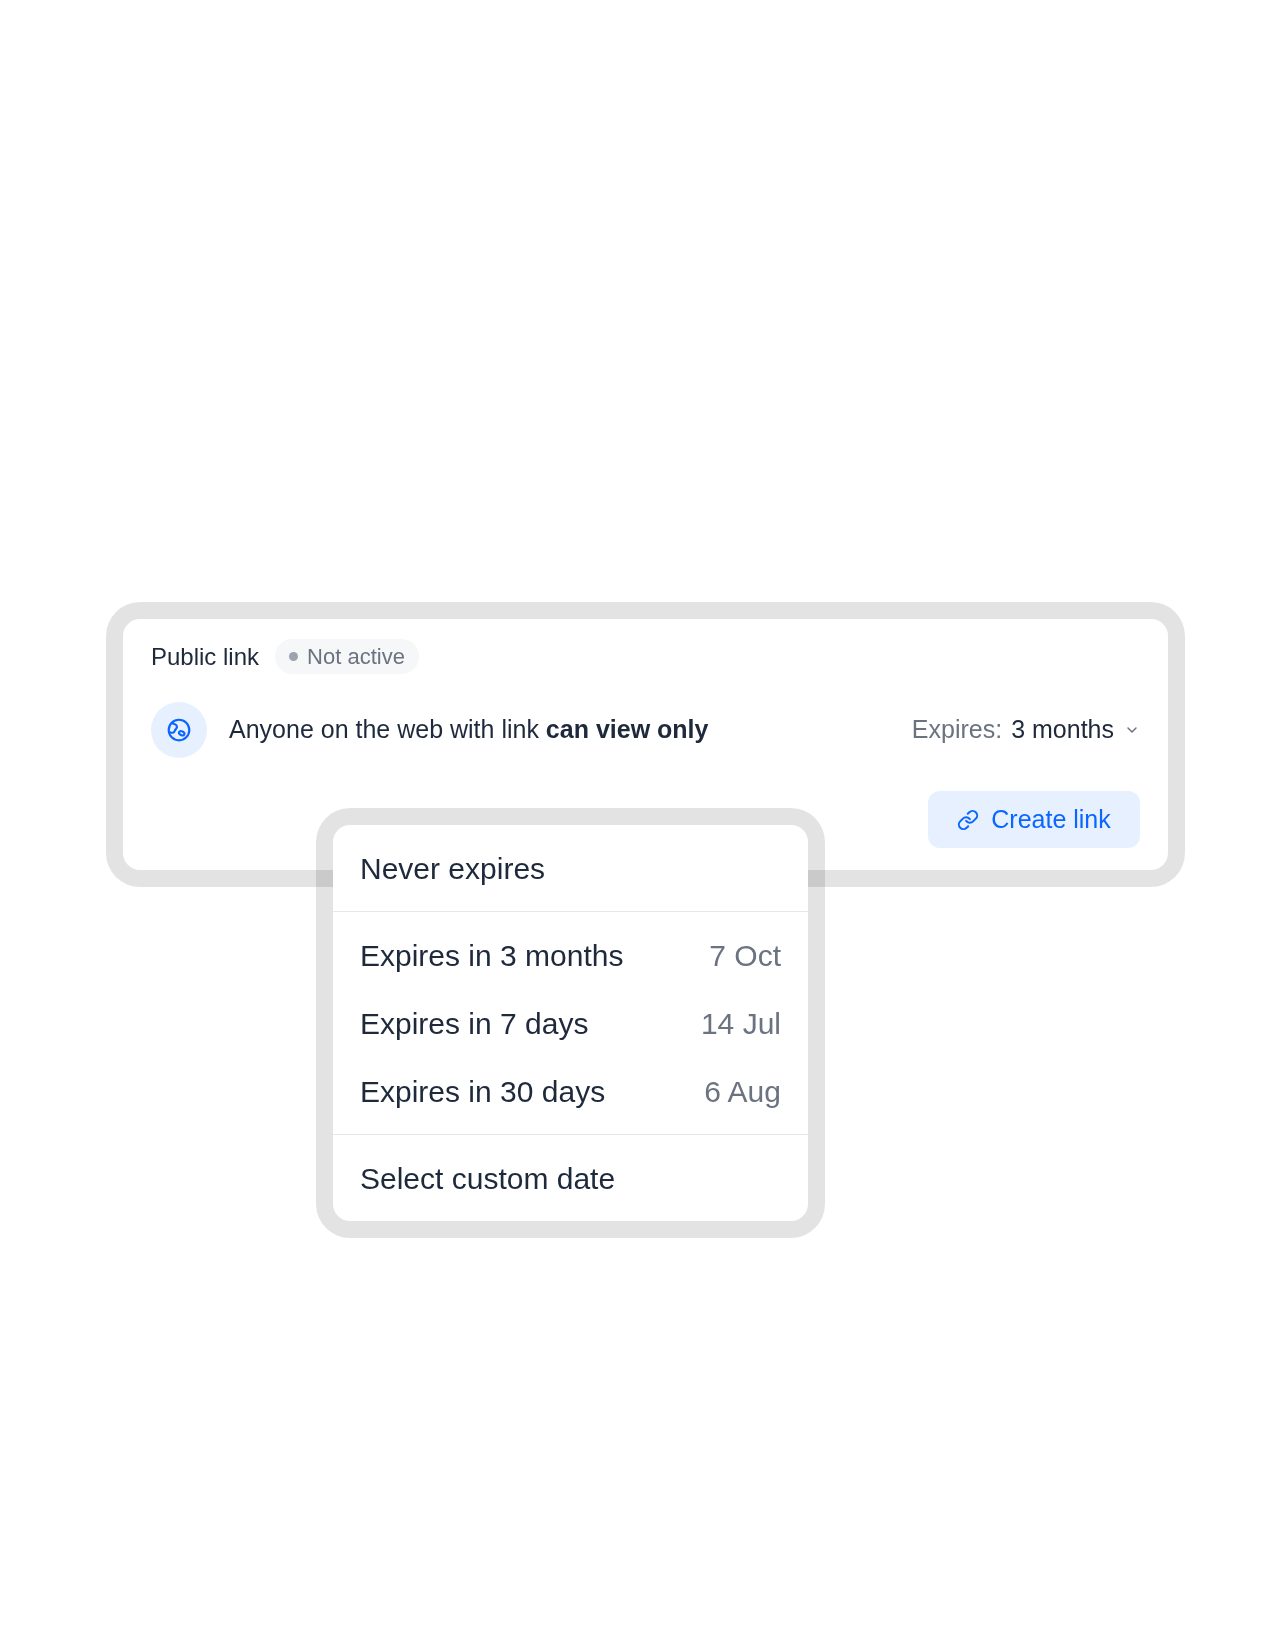  Describe the element at coordinates (205, 656) in the screenshot. I see `card-title: Public link` at that location.